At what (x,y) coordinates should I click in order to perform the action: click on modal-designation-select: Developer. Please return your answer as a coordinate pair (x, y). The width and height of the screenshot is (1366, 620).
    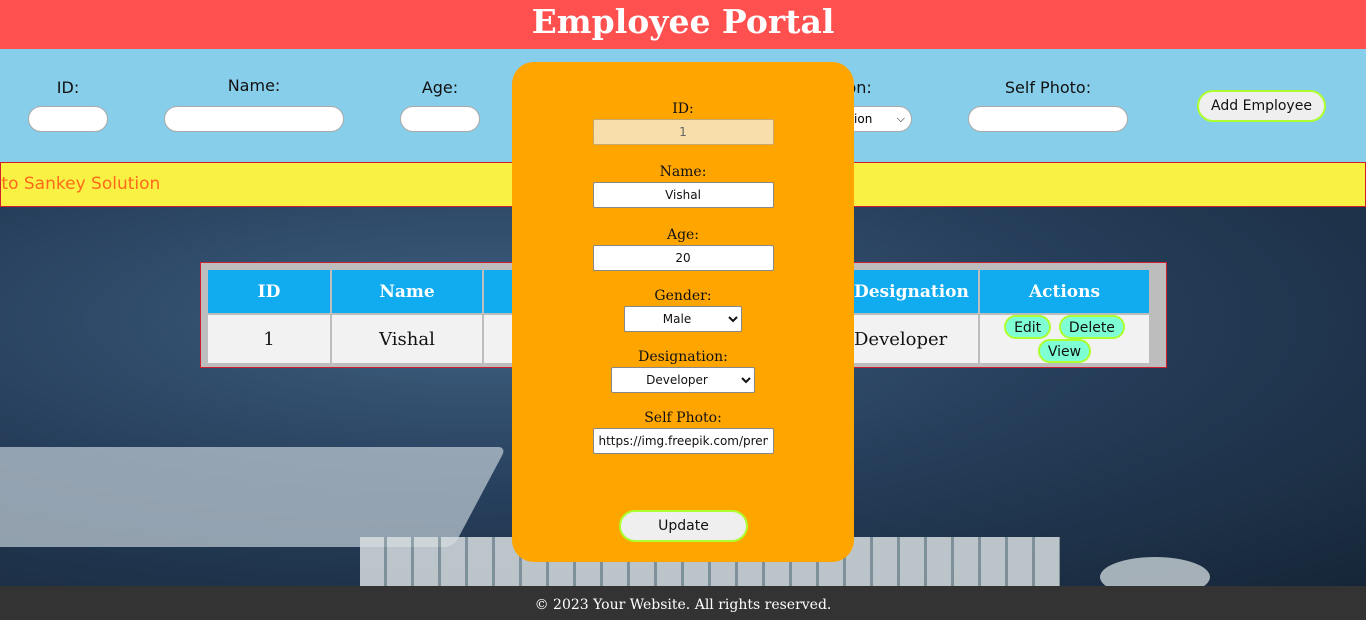
    Looking at the image, I should click on (683, 380).